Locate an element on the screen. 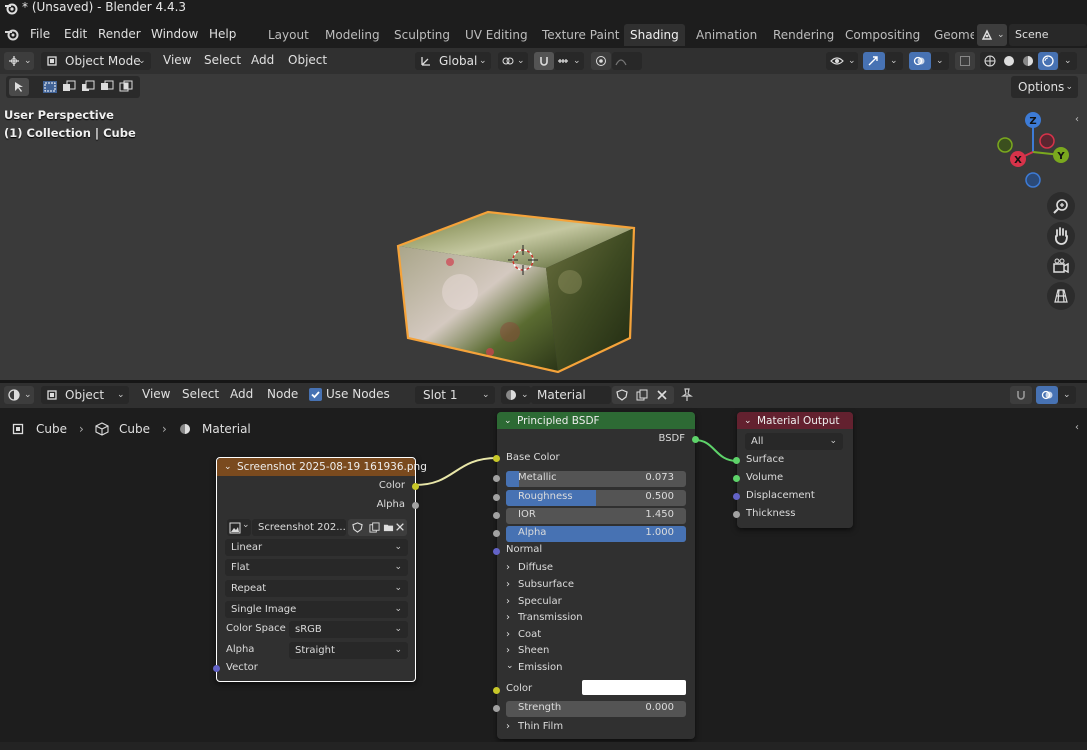 This screenshot has height=750, width=1087. extension-dropdown: Repeat ⌄ is located at coordinates (316, 588).